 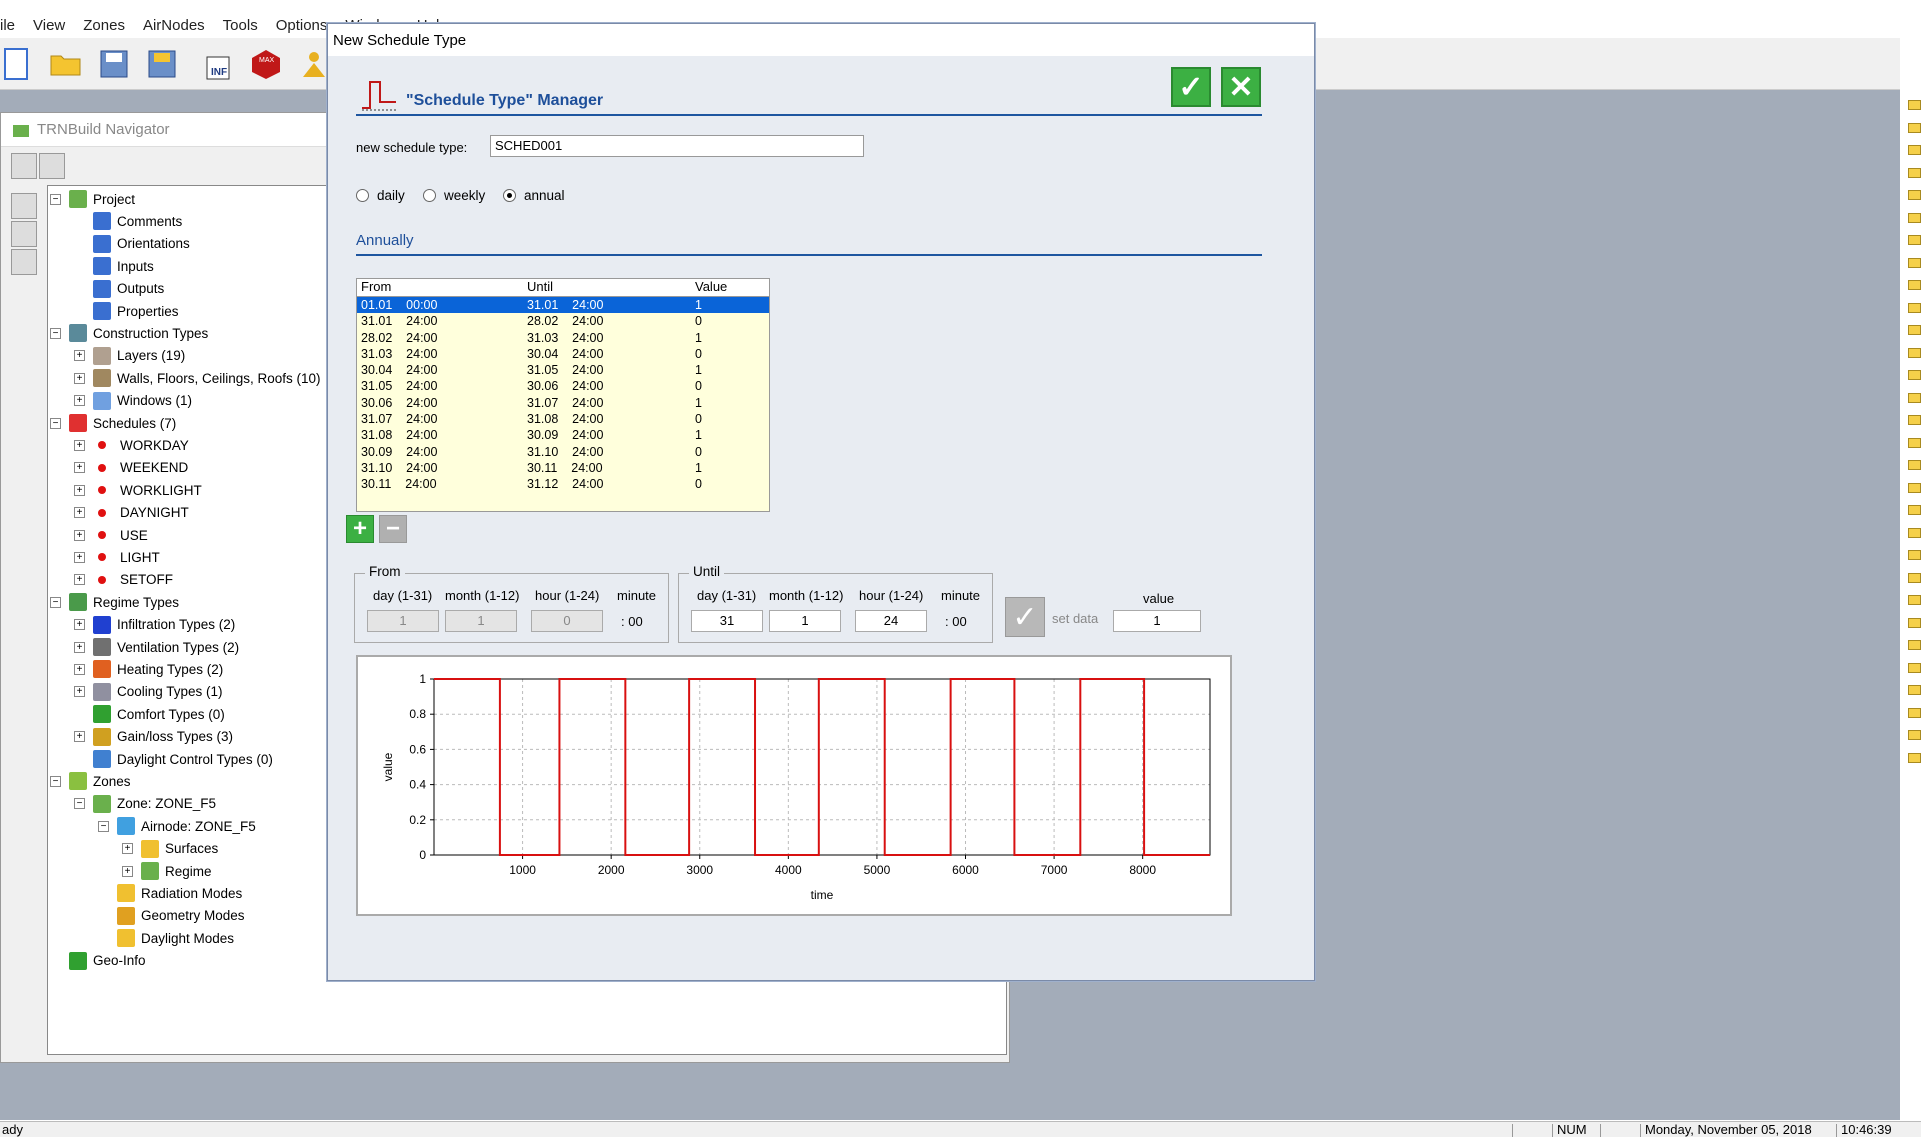 I want to click on tree-item: + Gain/loss Types (3), so click(x=153, y=737).